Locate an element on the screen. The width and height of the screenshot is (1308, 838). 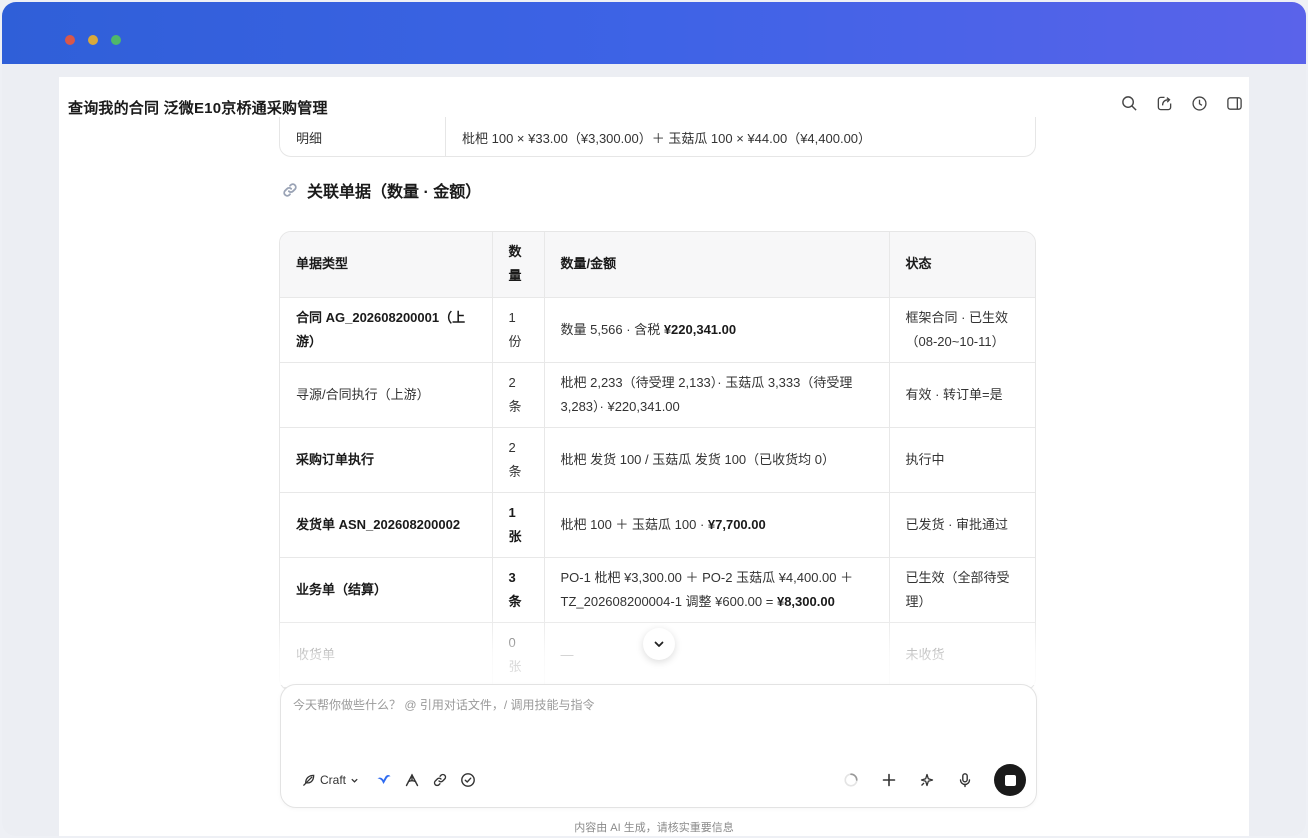
cell-count: 1份 is located at coordinates (518, 330).